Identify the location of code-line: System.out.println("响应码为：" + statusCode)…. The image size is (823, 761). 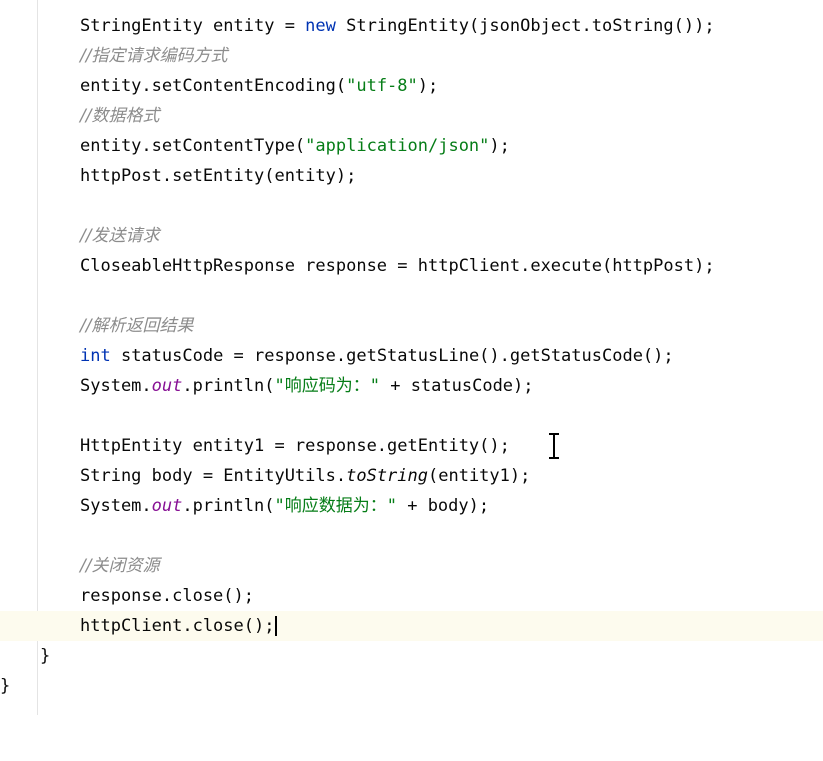
(411, 386).